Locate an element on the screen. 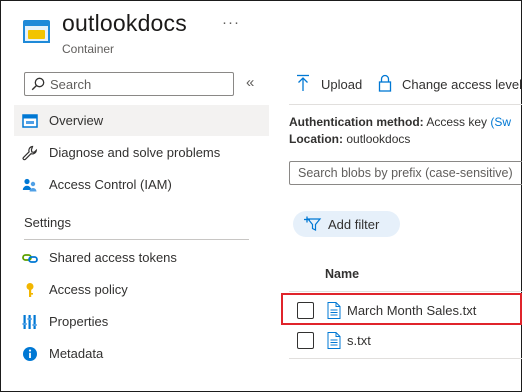  sidebar-item-label: Diagnose and solve problems is located at coordinates (135, 152).